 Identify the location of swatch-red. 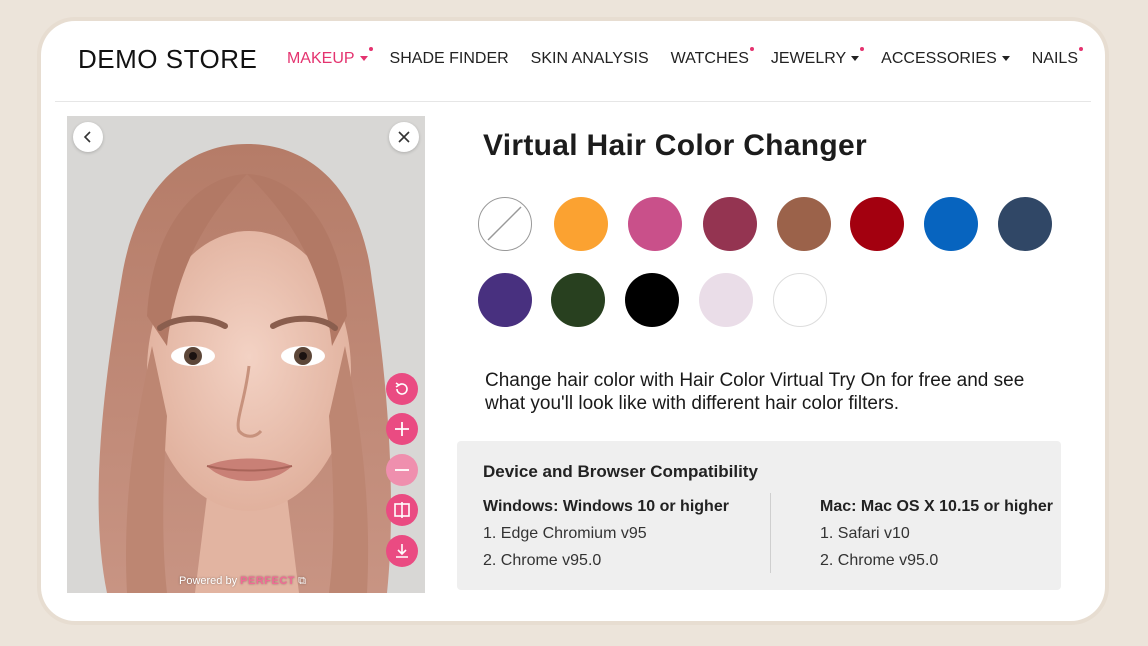
(877, 224).